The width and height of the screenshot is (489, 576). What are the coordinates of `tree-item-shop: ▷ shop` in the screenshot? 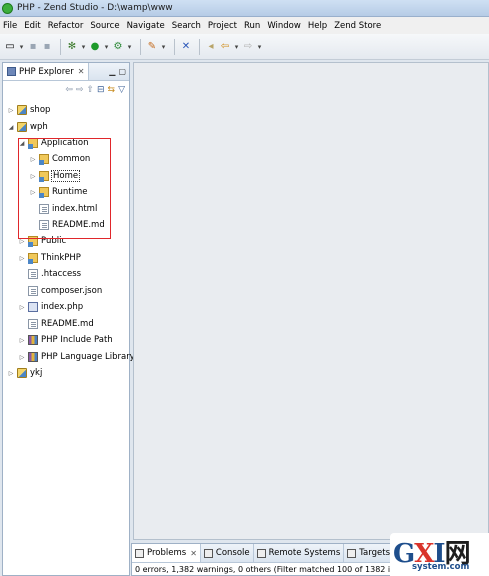 It's located at (28, 110).